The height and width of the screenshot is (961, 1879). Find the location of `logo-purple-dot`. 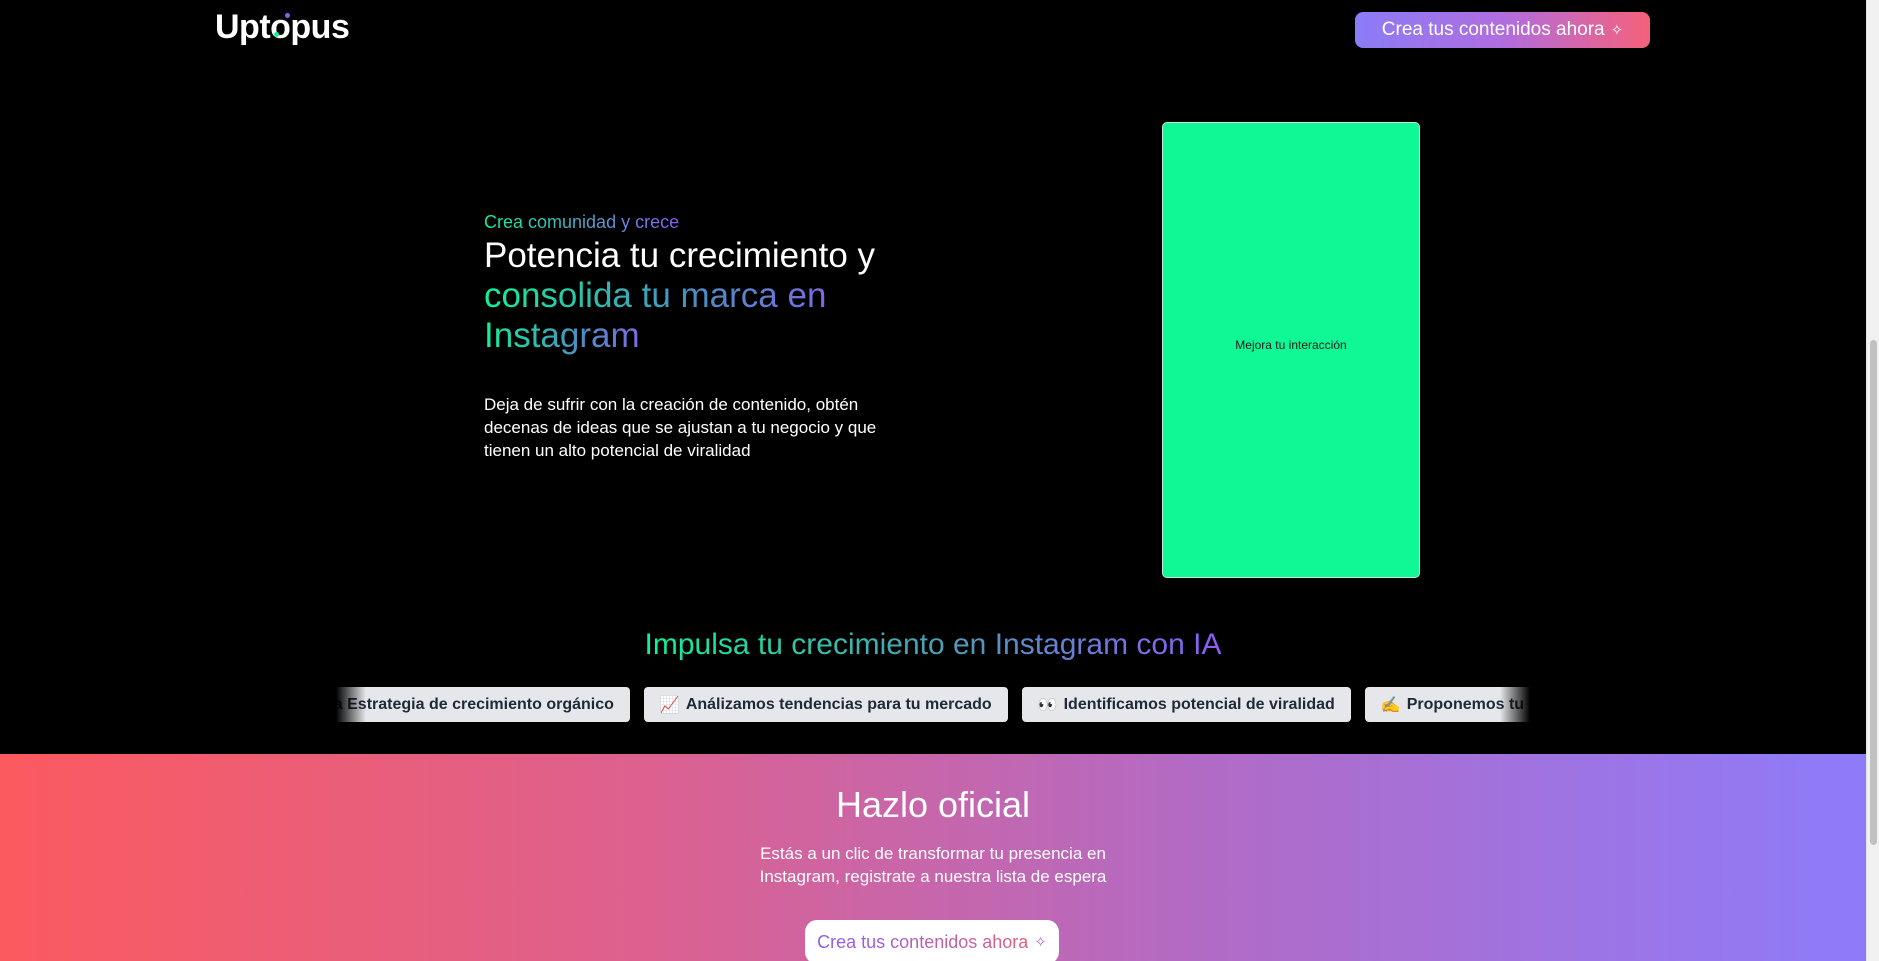

logo-purple-dot is located at coordinates (287, 15).